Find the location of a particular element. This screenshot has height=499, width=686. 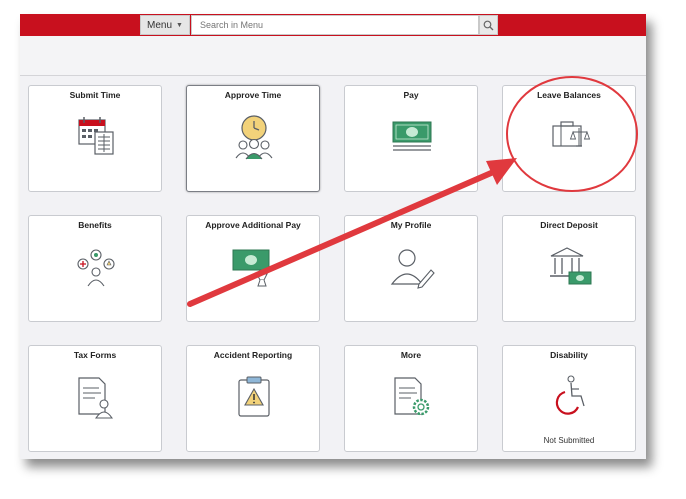

search-input is located at coordinates (335, 25).